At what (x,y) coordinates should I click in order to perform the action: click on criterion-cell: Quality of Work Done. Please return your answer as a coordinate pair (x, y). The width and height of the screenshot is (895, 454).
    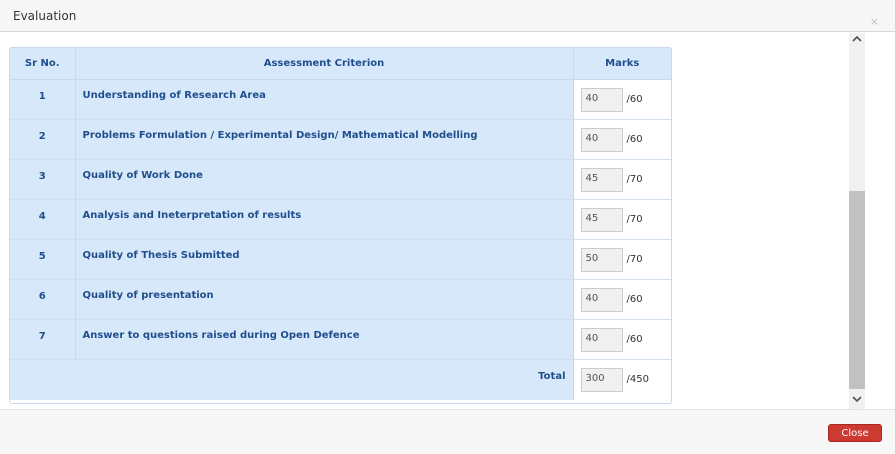
    Looking at the image, I should click on (324, 179).